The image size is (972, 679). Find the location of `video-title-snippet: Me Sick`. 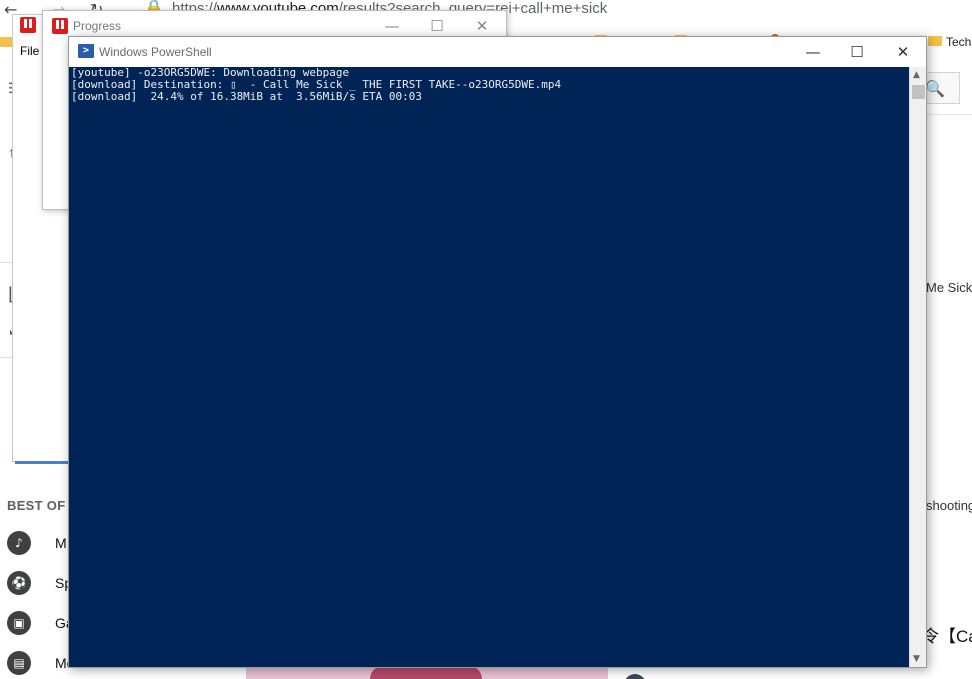

video-title-snippet: Me Sick is located at coordinates (949, 287).